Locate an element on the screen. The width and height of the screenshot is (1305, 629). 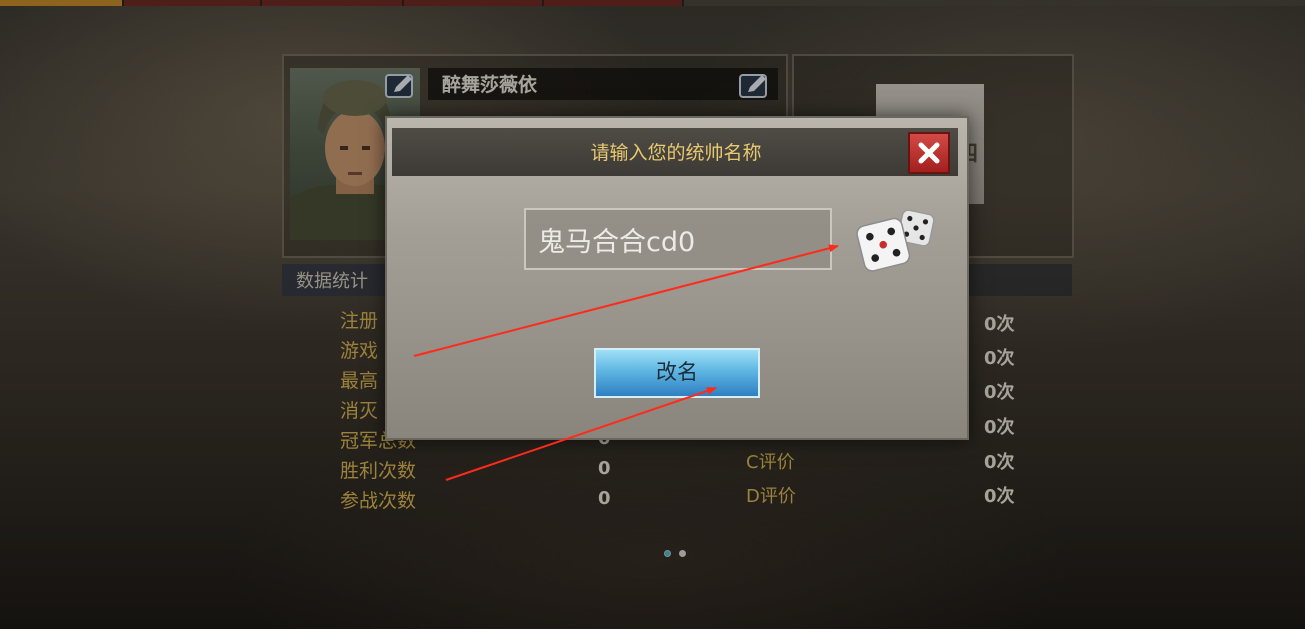
dice-icon is located at coordinates (895, 240).